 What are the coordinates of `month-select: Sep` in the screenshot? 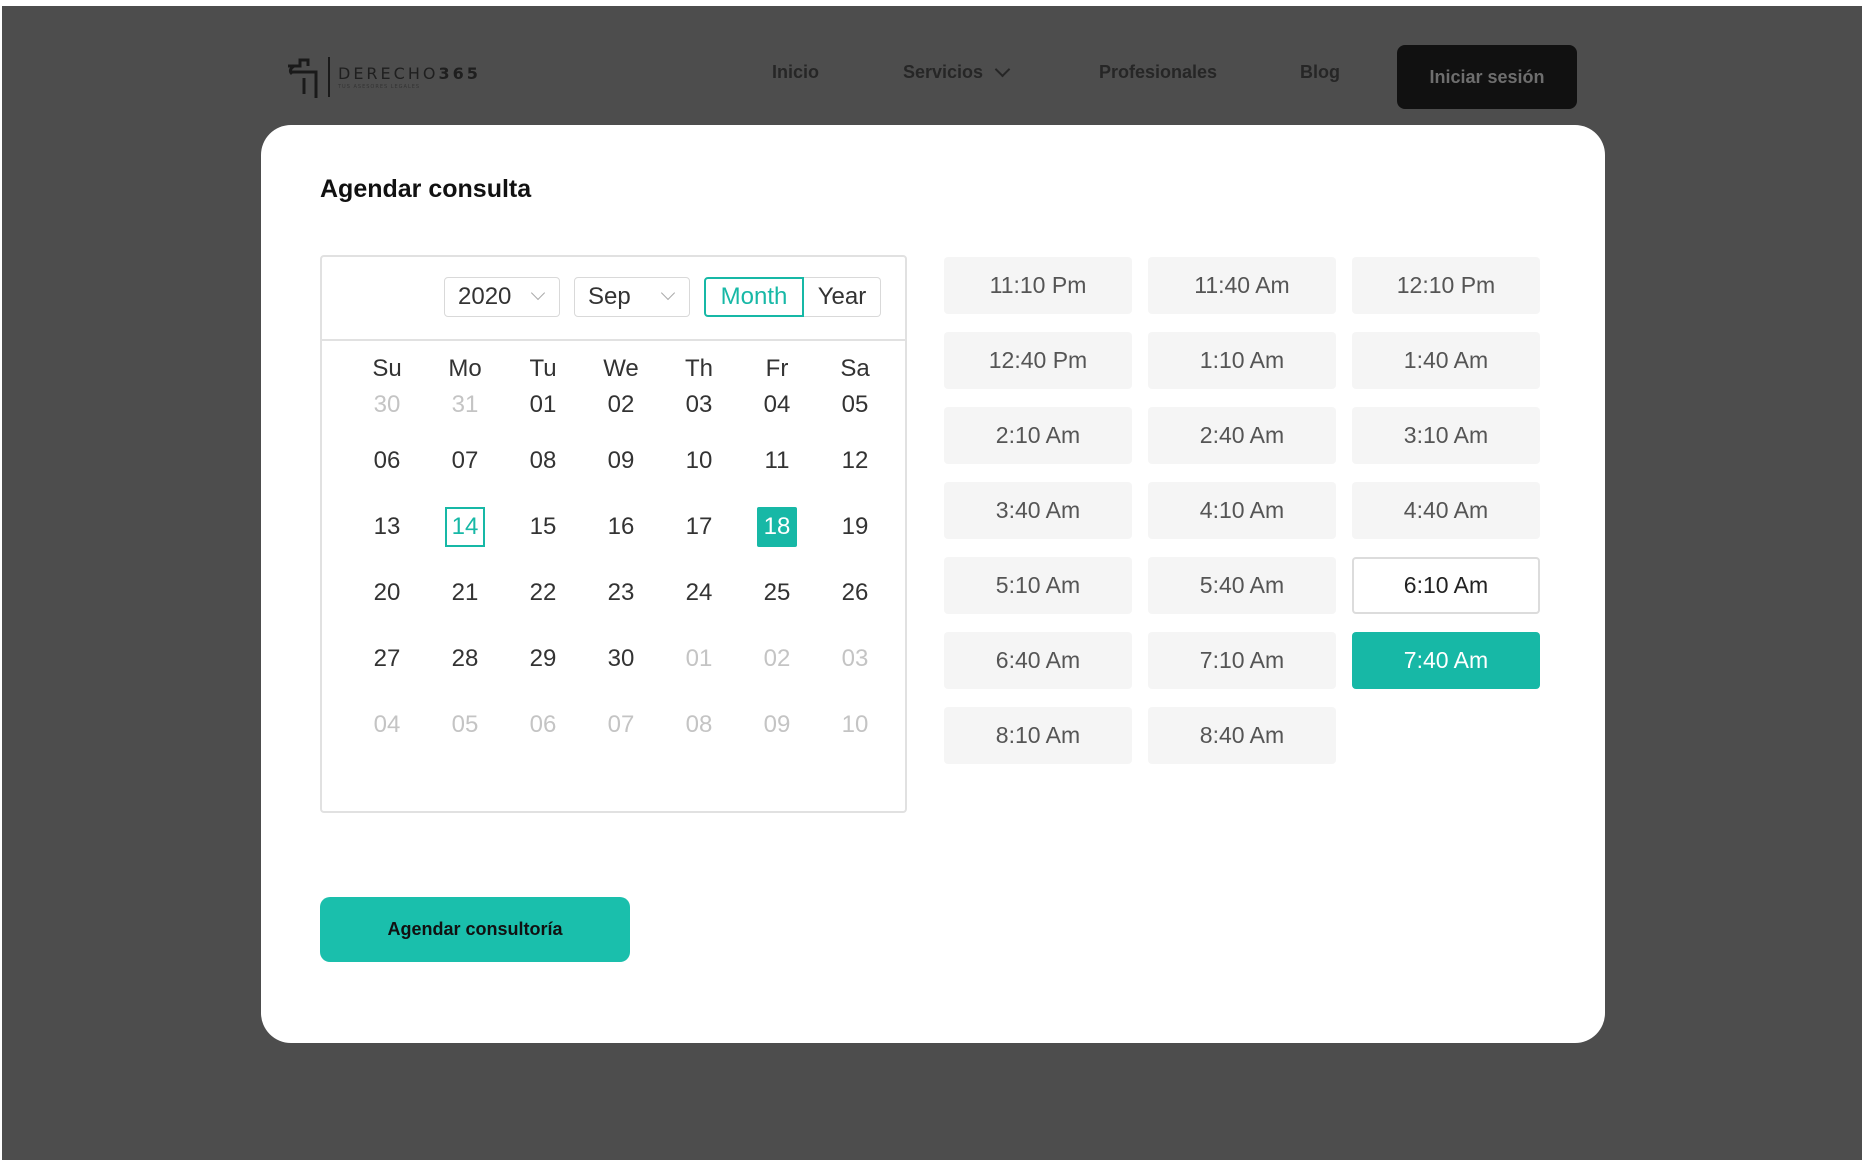 It's located at (632, 297).